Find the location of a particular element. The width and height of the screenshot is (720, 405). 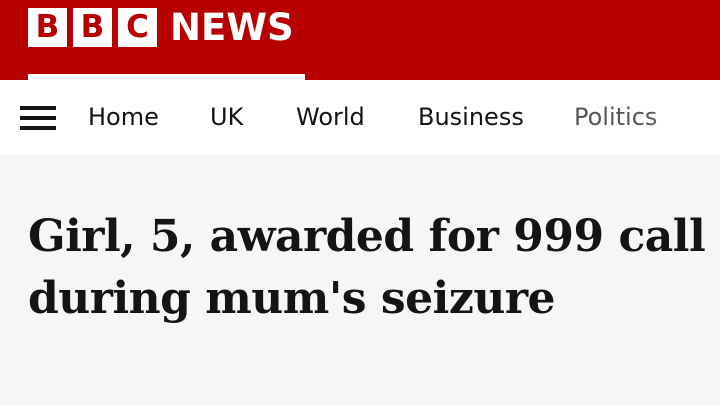

nav-item-uk: UK is located at coordinates (226, 117).